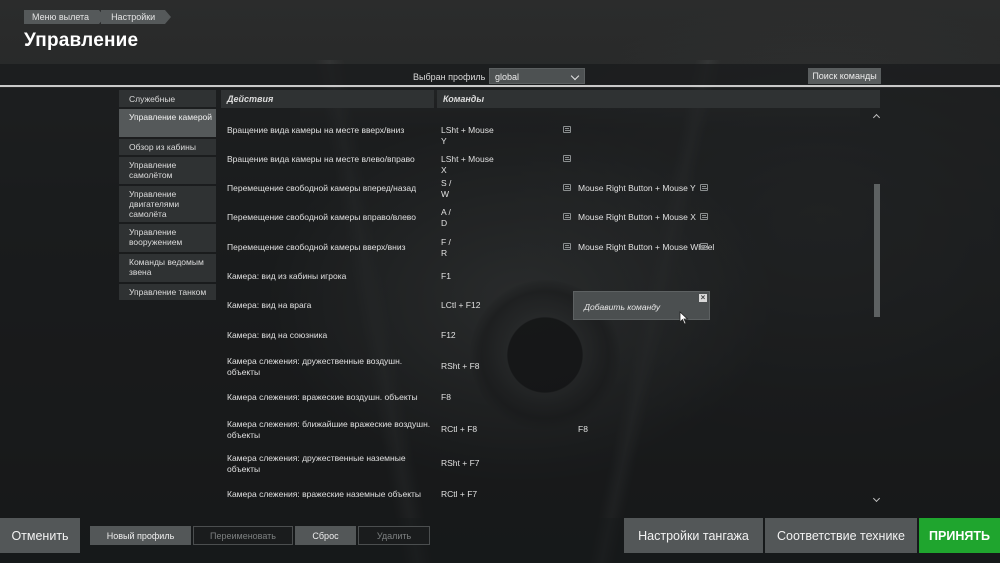 The height and width of the screenshot is (563, 1000). Describe the element at coordinates (471, 429) in the screenshot. I see `table-row-command: RCtl + F8` at that location.